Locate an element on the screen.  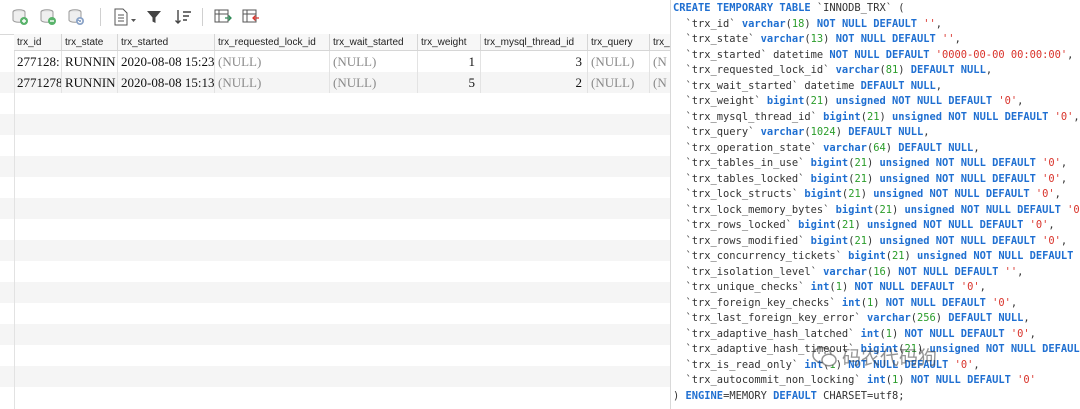
ddl-token: `trx_mysql_thread_id` is located at coordinates (748, 116).